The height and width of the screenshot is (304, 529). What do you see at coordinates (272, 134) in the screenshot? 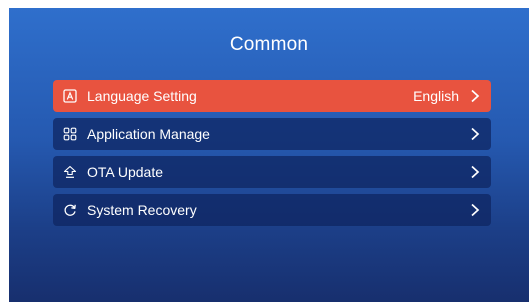
I see `menu-item-application-manage: Application Manage` at bounding box center [272, 134].